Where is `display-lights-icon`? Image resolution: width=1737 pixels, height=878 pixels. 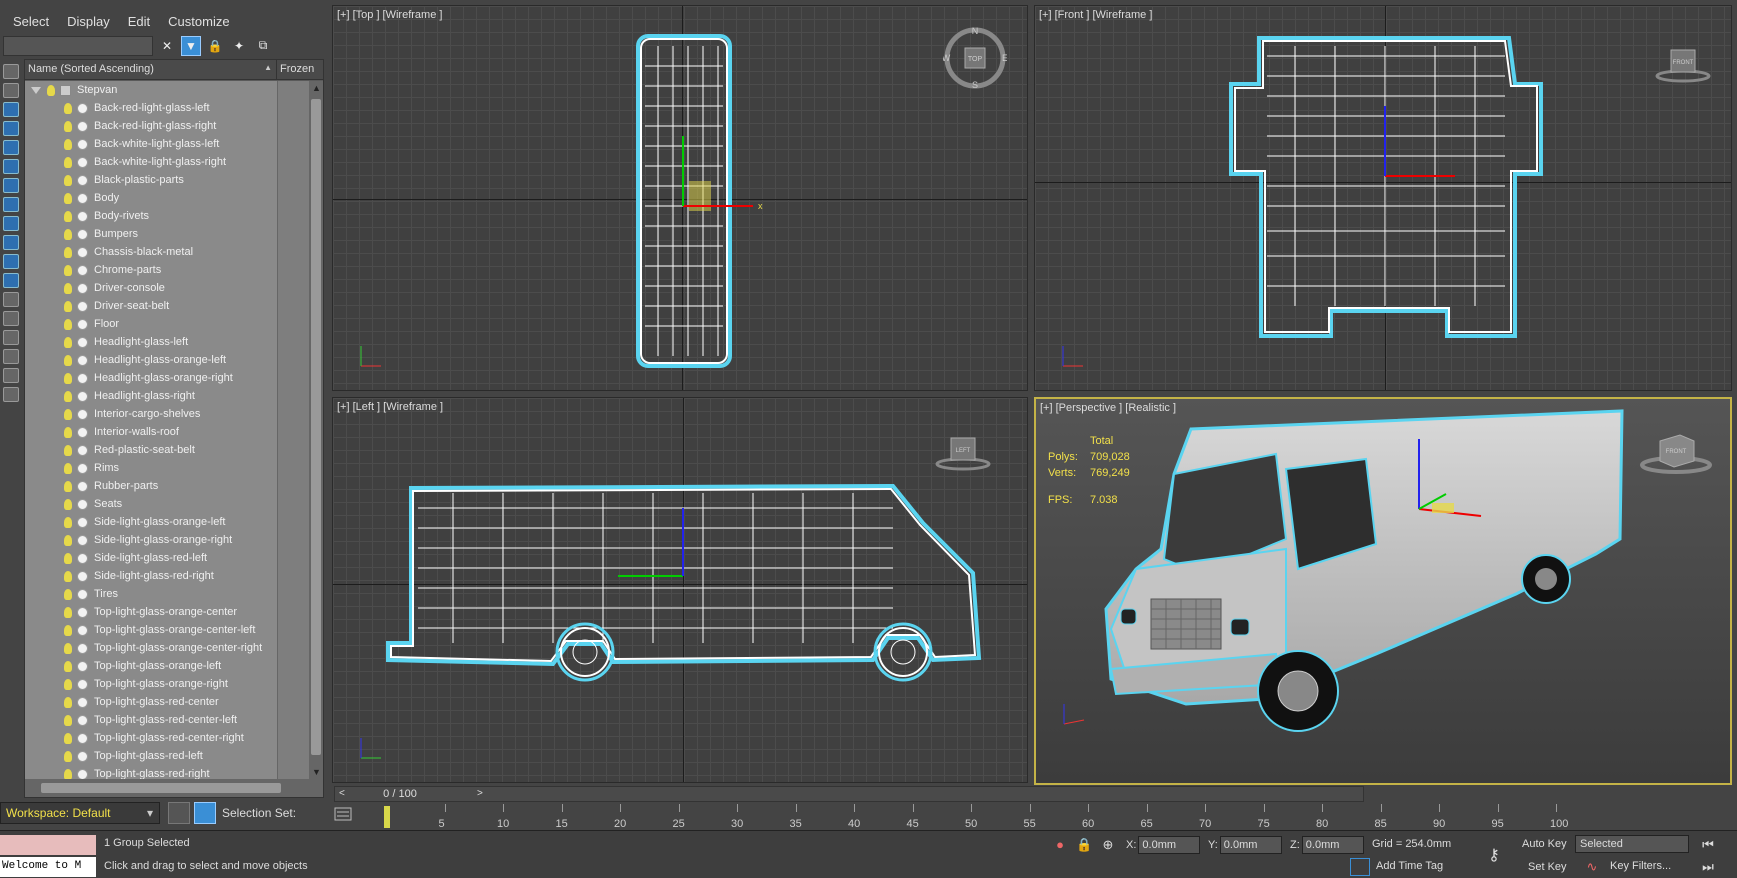 display-lights-icon is located at coordinates (11, 109).